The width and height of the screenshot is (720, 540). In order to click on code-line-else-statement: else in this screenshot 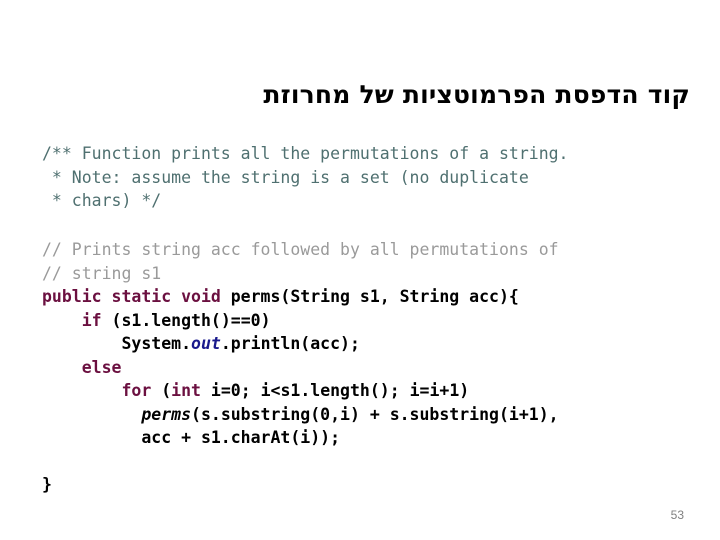, I will do `click(300, 368)`.